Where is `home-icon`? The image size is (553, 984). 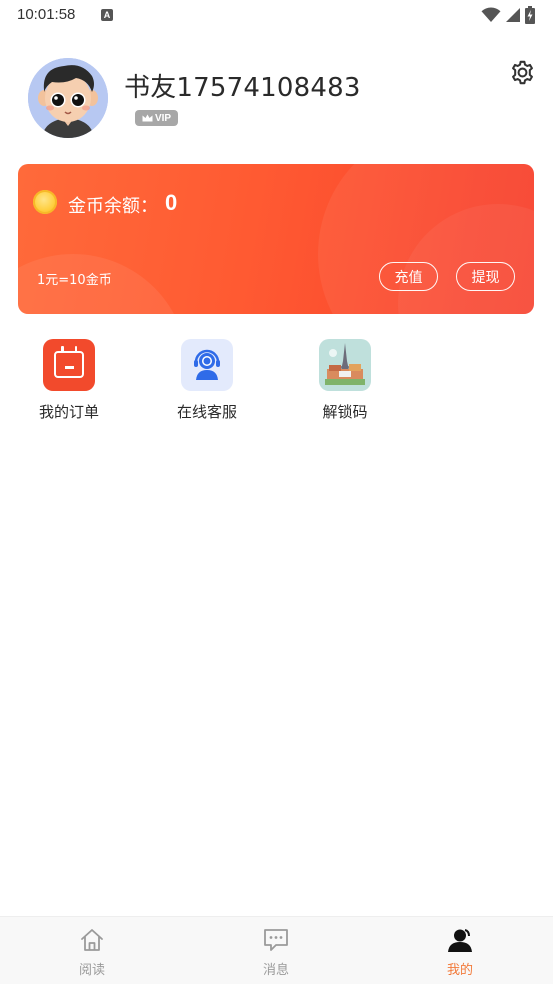 home-icon is located at coordinates (92, 940).